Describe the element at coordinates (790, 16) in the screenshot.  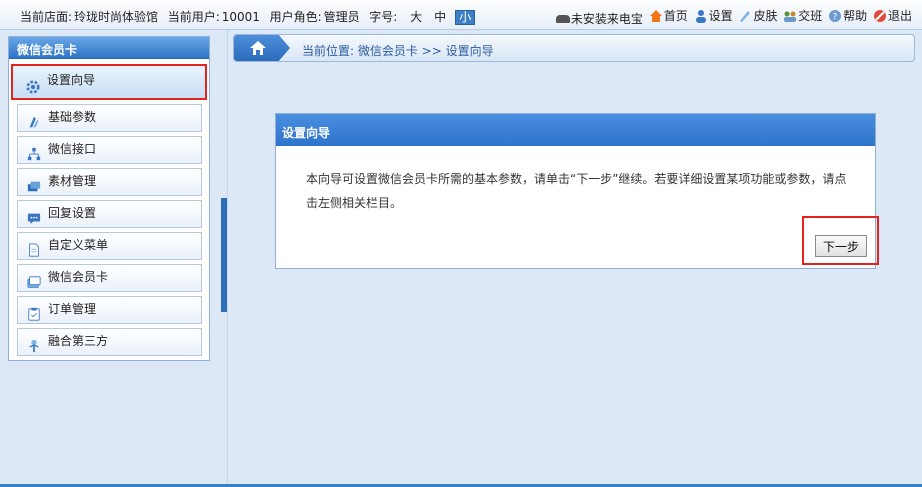
I see `users-icon` at that location.